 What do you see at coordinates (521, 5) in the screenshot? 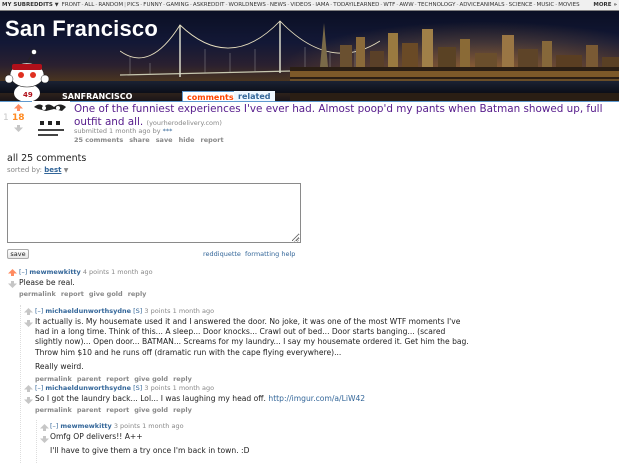
I see `top-bar-link-science: SCIENCE` at bounding box center [521, 5].